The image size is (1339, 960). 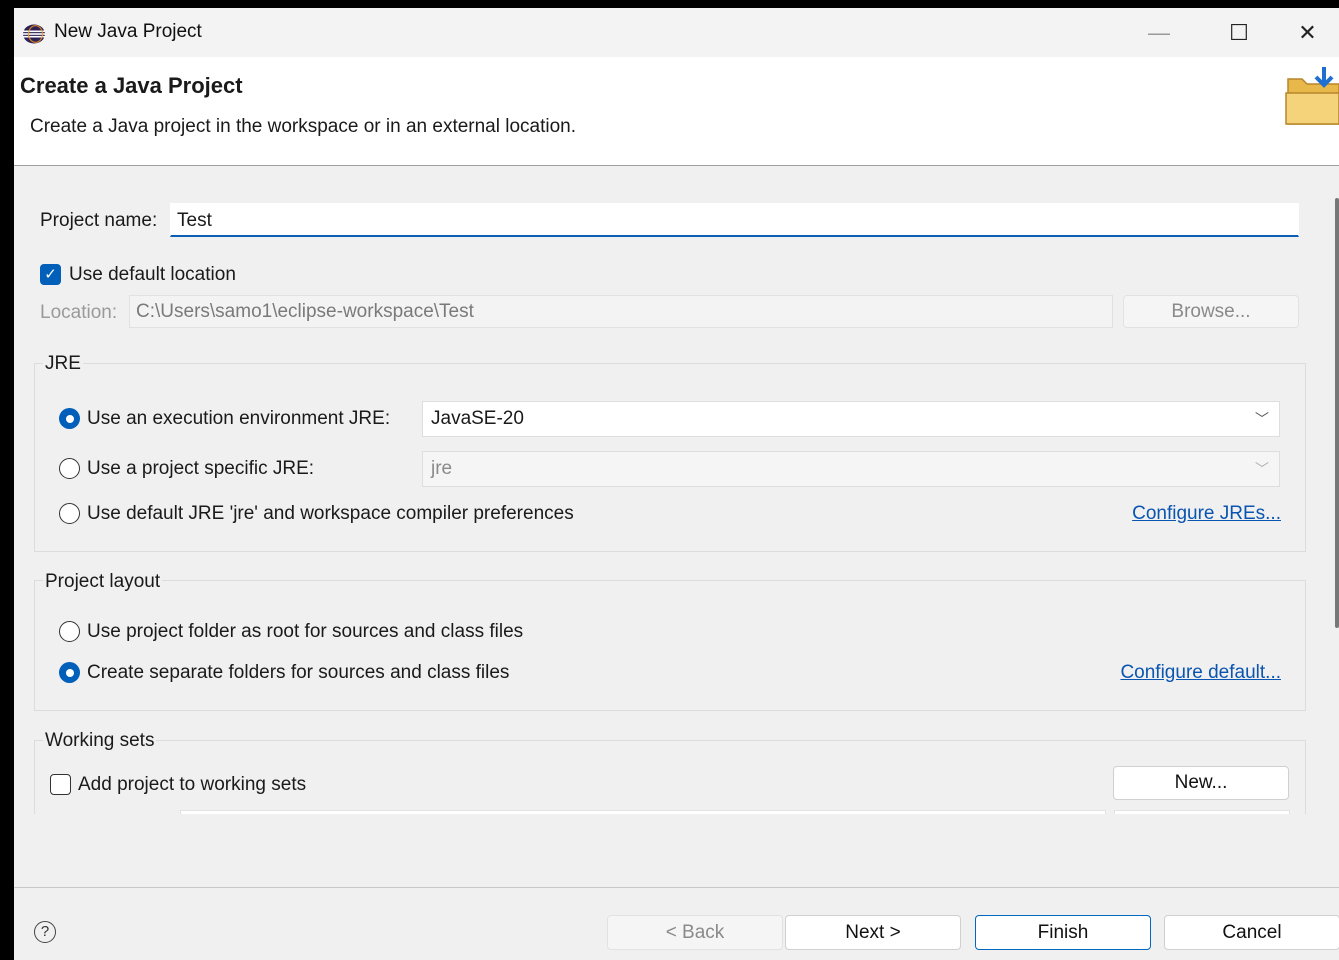 What do you see at coordinates (851, 419) in the screenshot?
I see `exec-env-select: JavaSE-20 ﹀` at bounding box center [851, 419].